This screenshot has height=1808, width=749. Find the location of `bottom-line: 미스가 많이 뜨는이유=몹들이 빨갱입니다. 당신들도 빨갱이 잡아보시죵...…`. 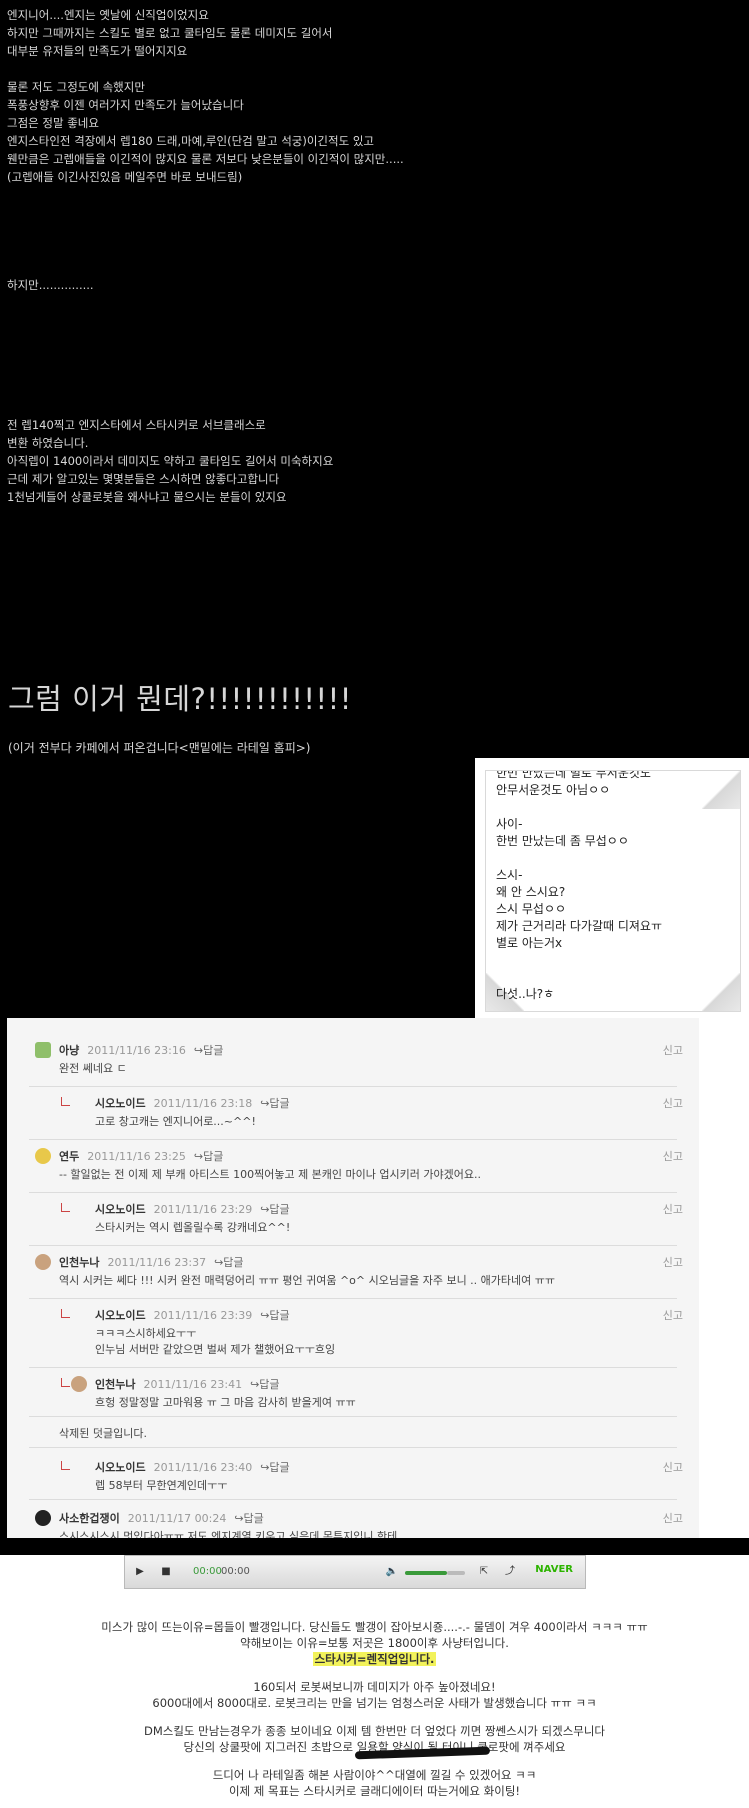

bottom-line: 미스가 많이 뜨는이유=몹들이 빨갱입니다. 당신들도 빨갱이 잡아보시죵...… is located at coordinates (374, 1627).